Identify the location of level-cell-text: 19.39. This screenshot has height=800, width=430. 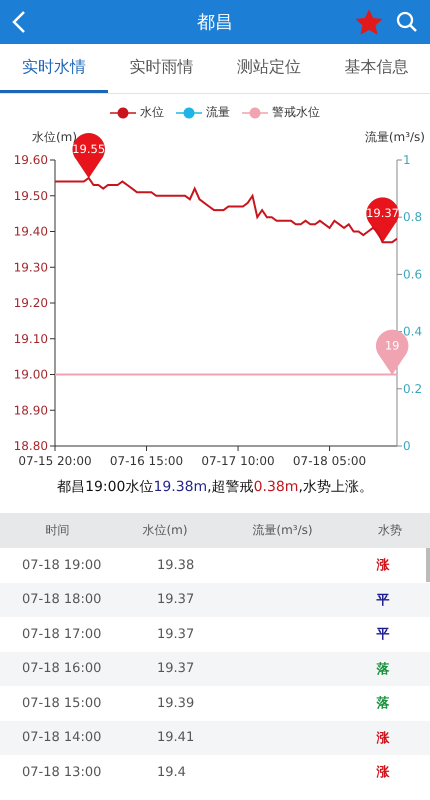
(176, 703).